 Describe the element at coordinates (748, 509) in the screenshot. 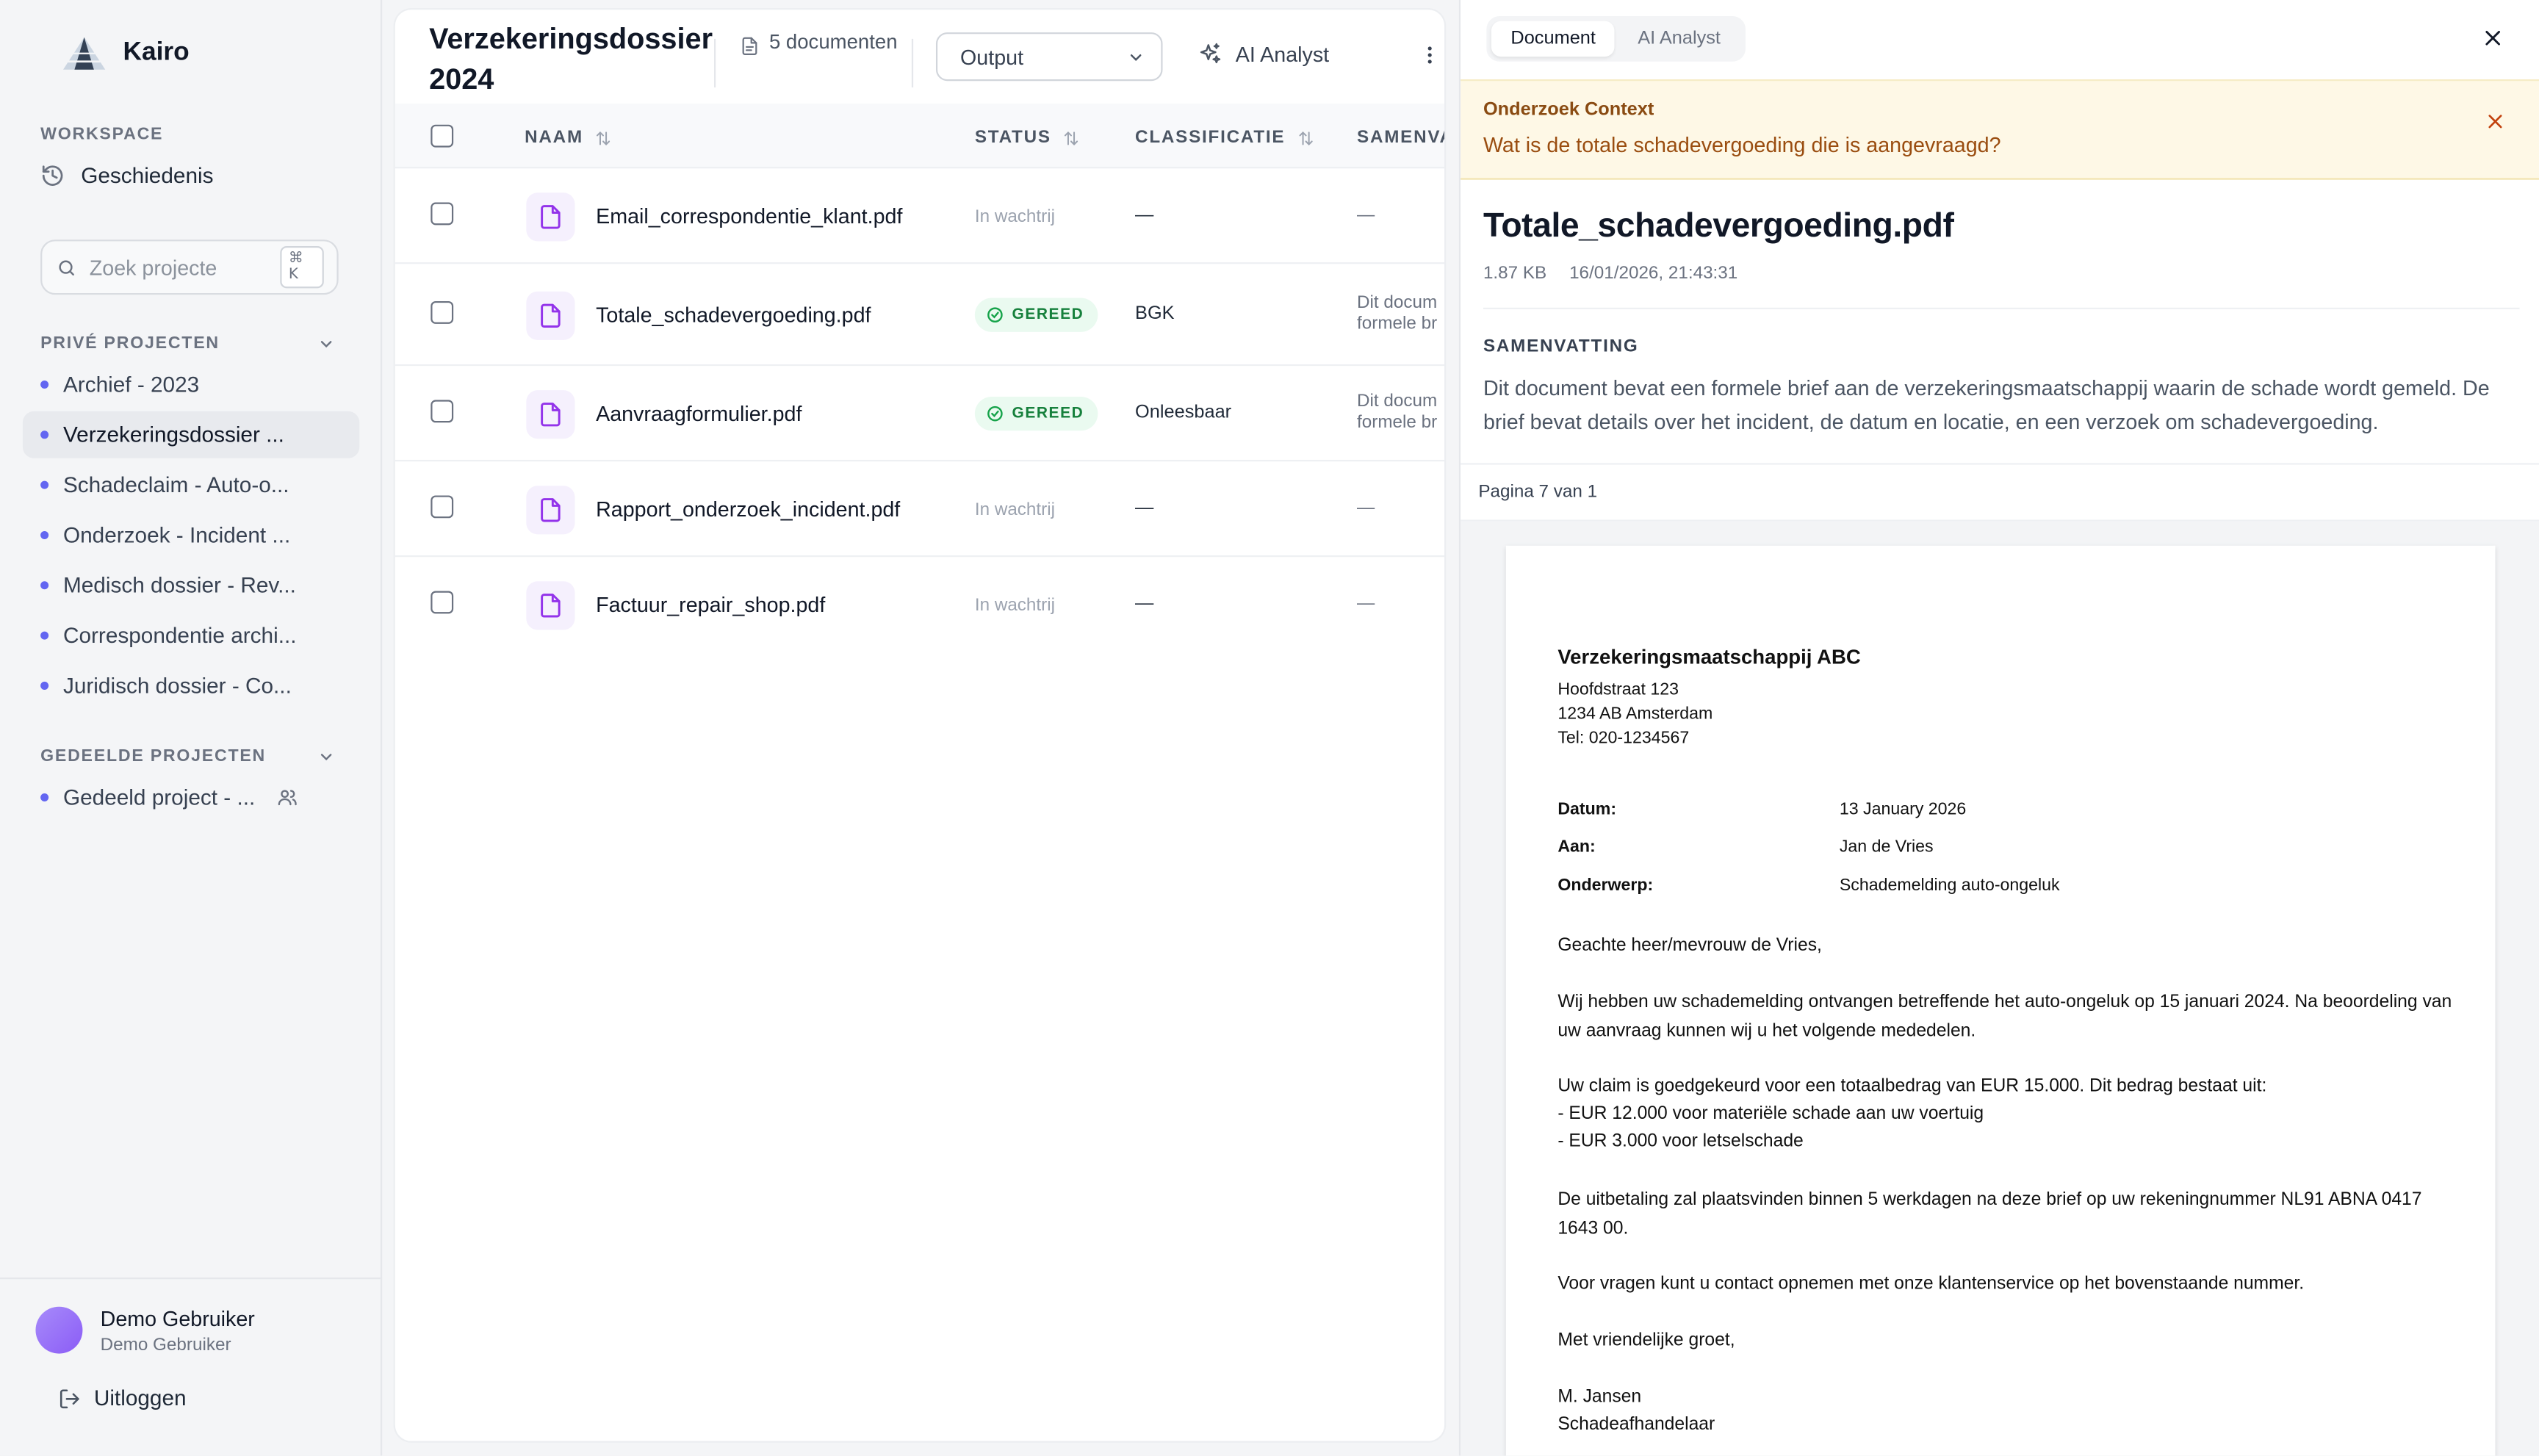

I see `file-name: Rapport_onderzoek_incident.pdf` at that location.